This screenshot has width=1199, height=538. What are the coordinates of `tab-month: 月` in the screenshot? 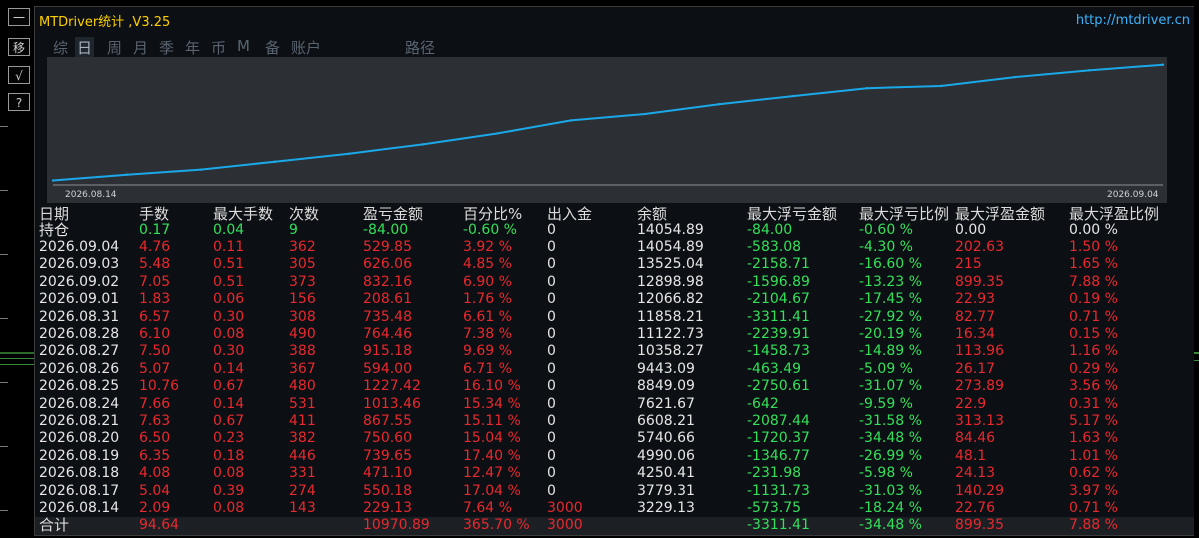 It's located at (140, 47).